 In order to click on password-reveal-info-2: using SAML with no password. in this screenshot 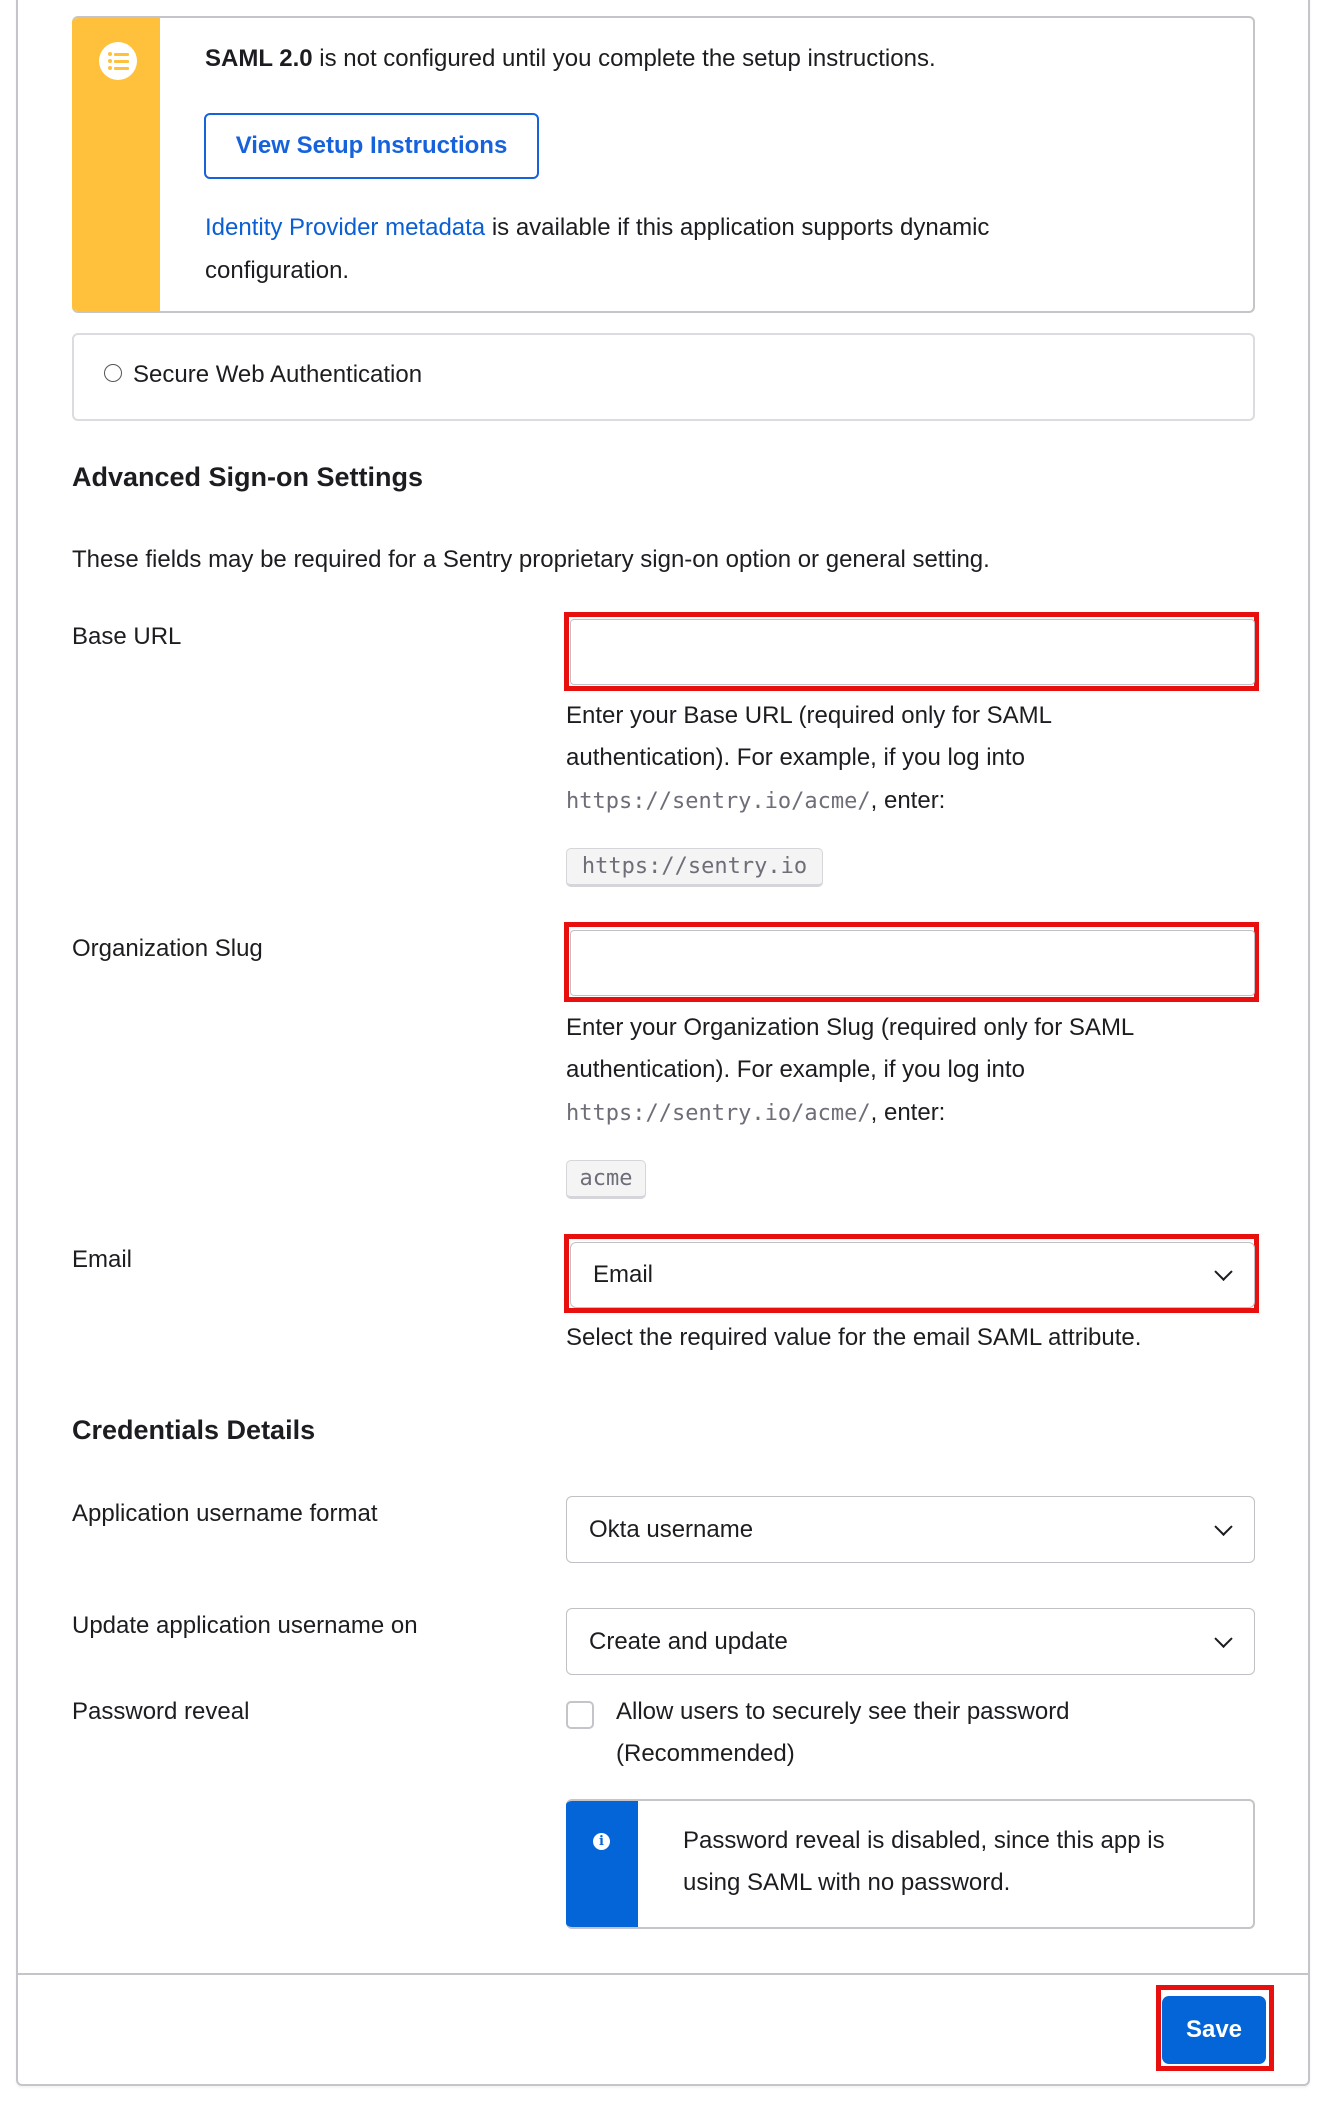, I will do `click(847, 1882)`.